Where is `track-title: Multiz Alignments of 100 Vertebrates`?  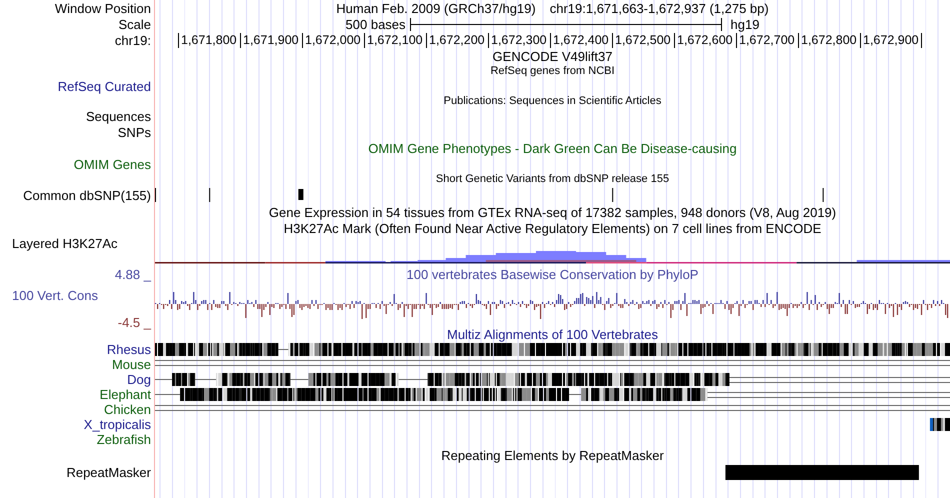
track-title: Multiz Alignments of 100 Vertebrates is located at coordinates (552, 334).